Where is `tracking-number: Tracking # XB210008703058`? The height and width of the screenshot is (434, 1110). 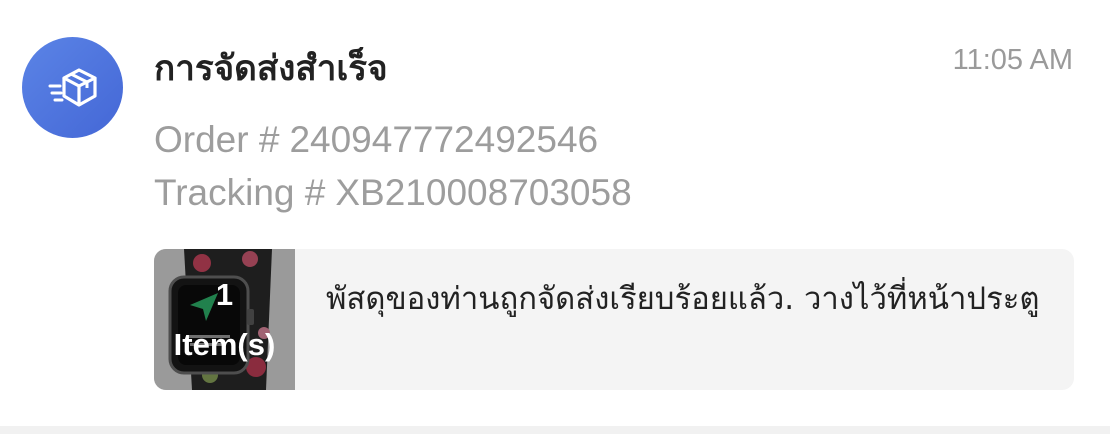 tracking-number: Tracking # XB210008703058 is located at coordinates (393, 193).